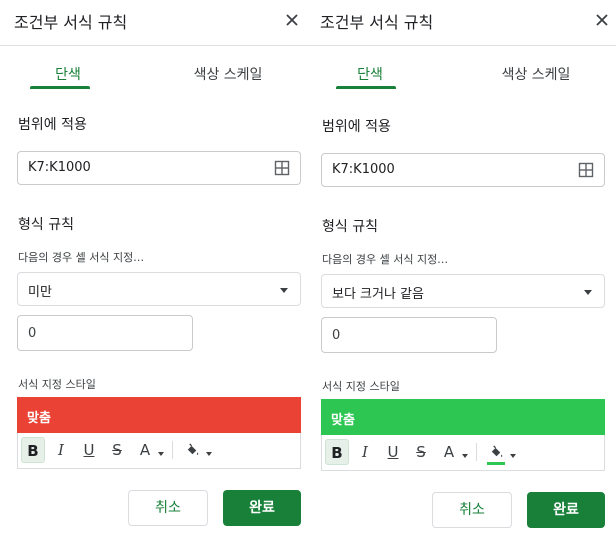 This screenshot has width=616, height=546. What do you see at coordinates (463, 291) in the screenshot?
I see `condition-select: 보다 크거나 같음` at bounding box center [463, 291].